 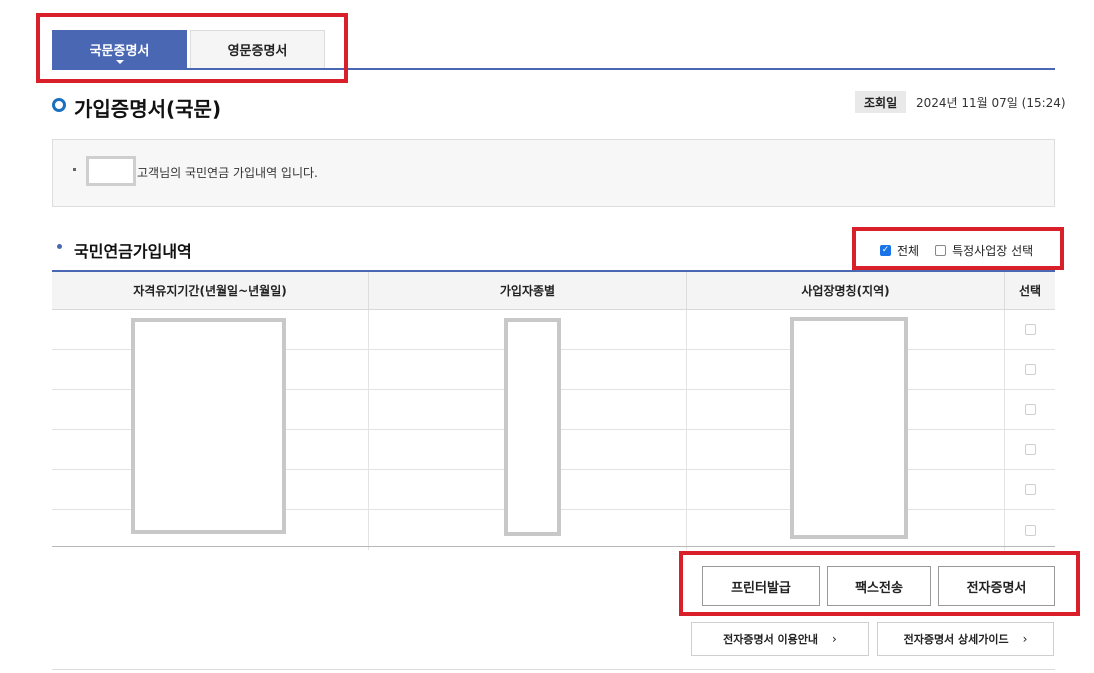 I want to click on redacted-workplace-column, so click(x=849, y=428).